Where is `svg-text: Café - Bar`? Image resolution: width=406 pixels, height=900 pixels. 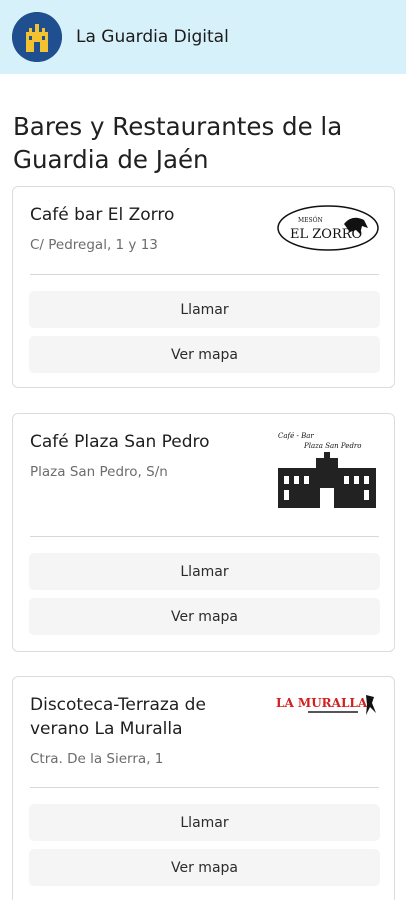
svg-text: Café - Bar is located at coordinates (296, 436).